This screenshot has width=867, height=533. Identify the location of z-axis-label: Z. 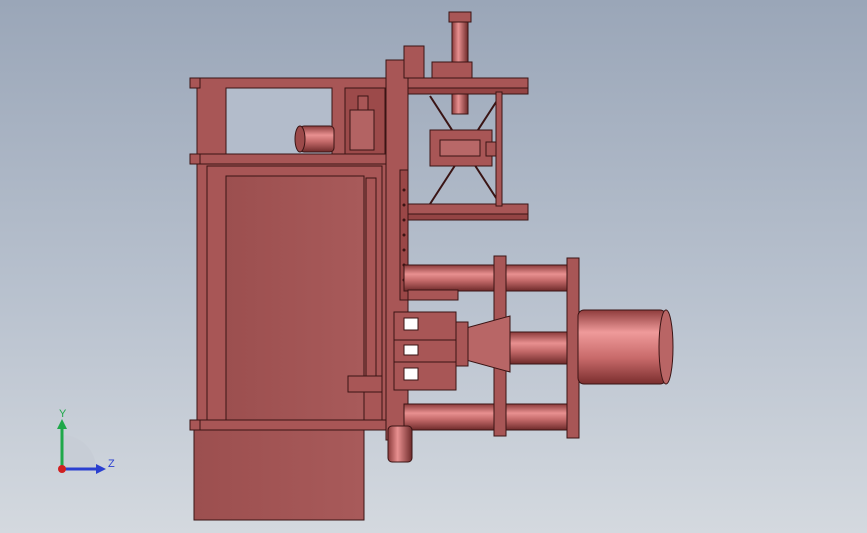
(111, 464).